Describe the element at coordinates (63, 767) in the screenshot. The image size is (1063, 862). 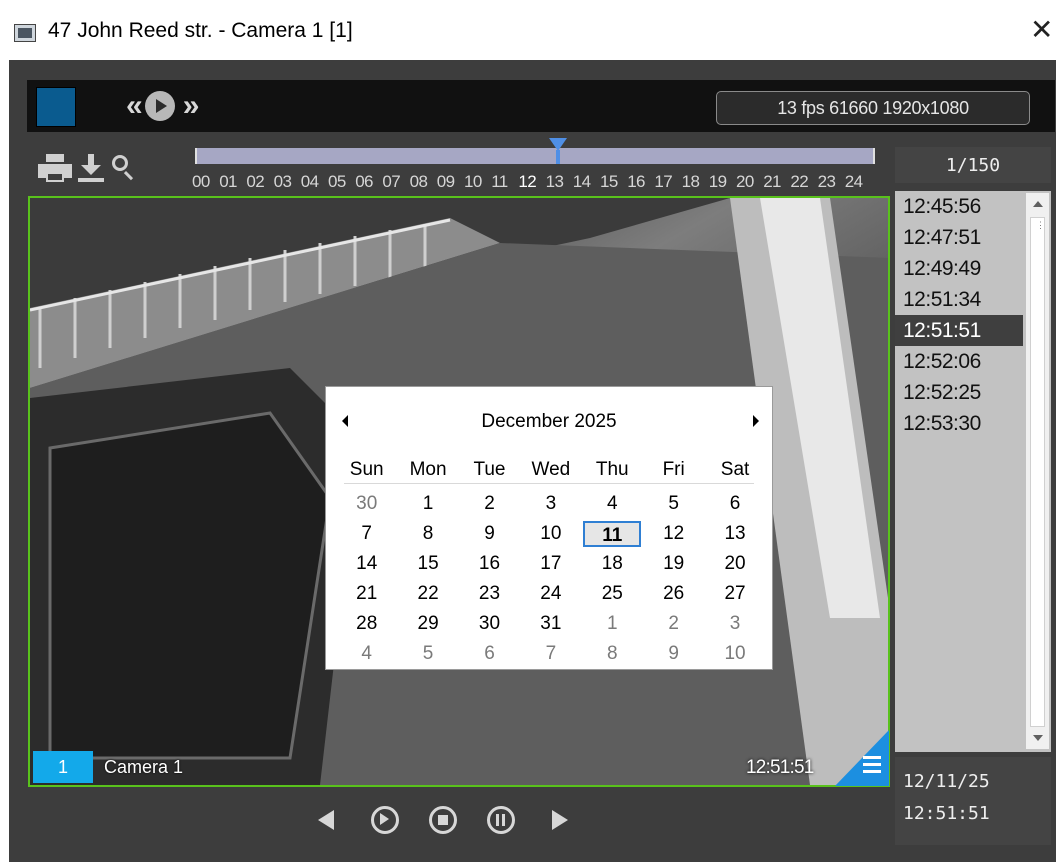
I see `camera-index-badge: 1` at that location.